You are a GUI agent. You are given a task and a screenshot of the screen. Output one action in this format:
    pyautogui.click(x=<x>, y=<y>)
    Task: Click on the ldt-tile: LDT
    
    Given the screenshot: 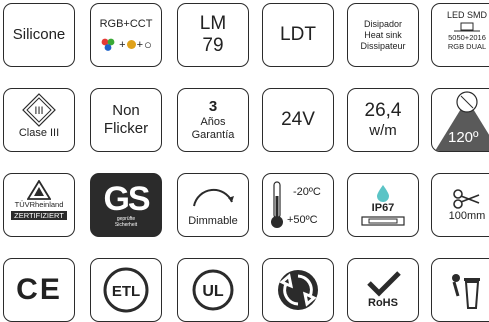 What is the action you would take?
    pyautogui.click(x=298, y=35)
    